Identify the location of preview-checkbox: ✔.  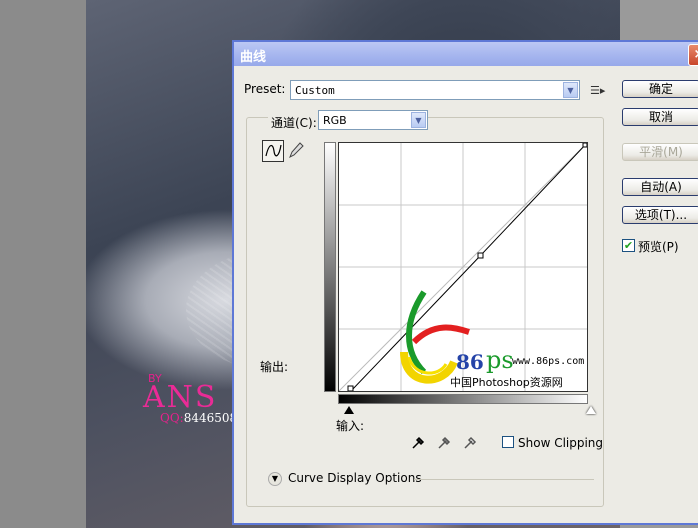
(628, 245).